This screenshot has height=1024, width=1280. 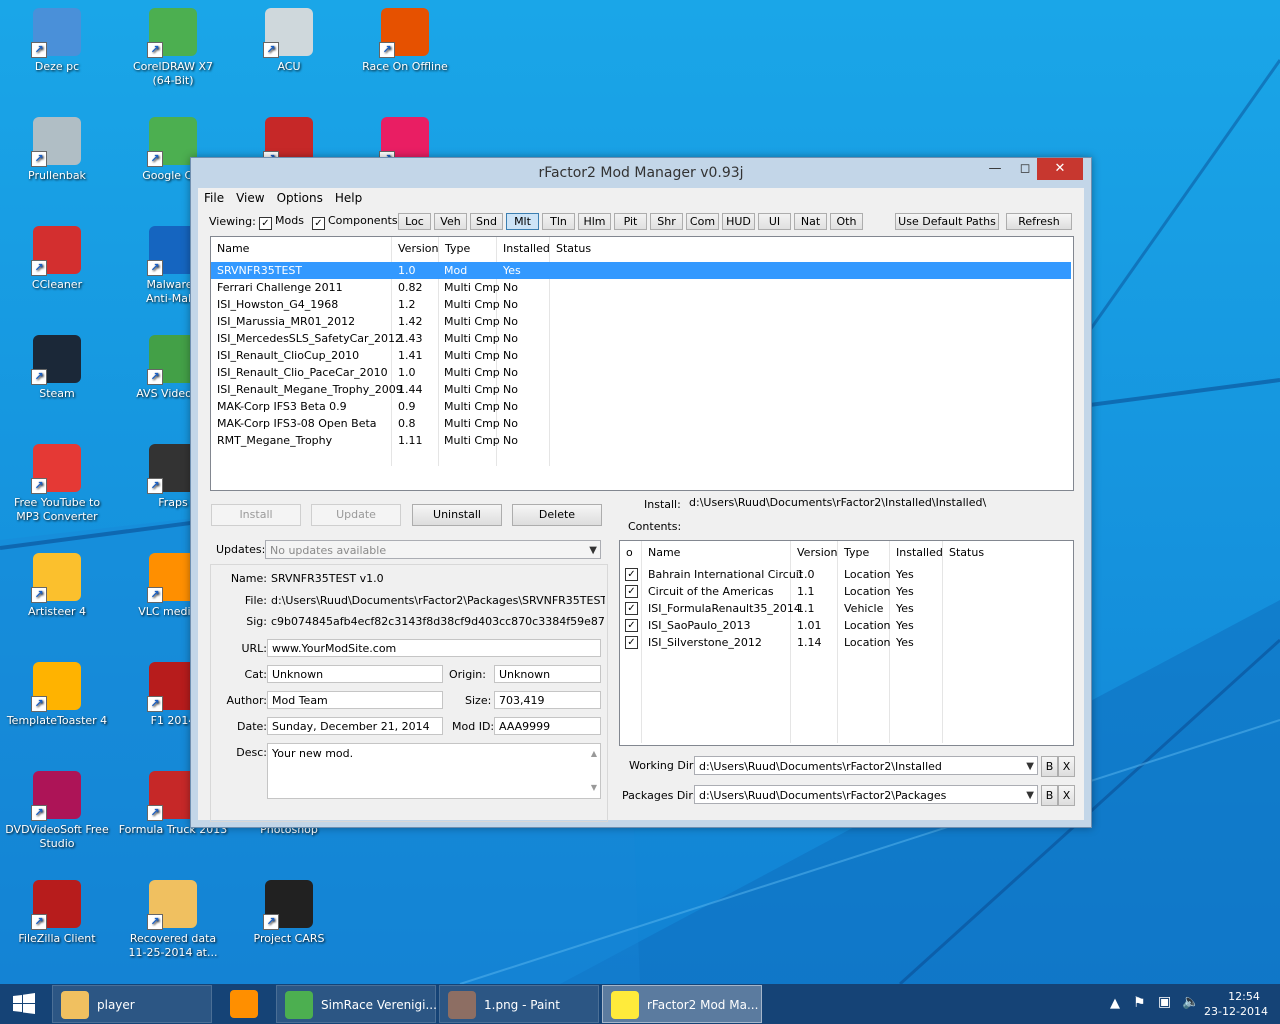 What do you see at coordinates (666, 221) in the screenshot?
I see `filter-button-shr: Shr` at bounding box center [666, 221].